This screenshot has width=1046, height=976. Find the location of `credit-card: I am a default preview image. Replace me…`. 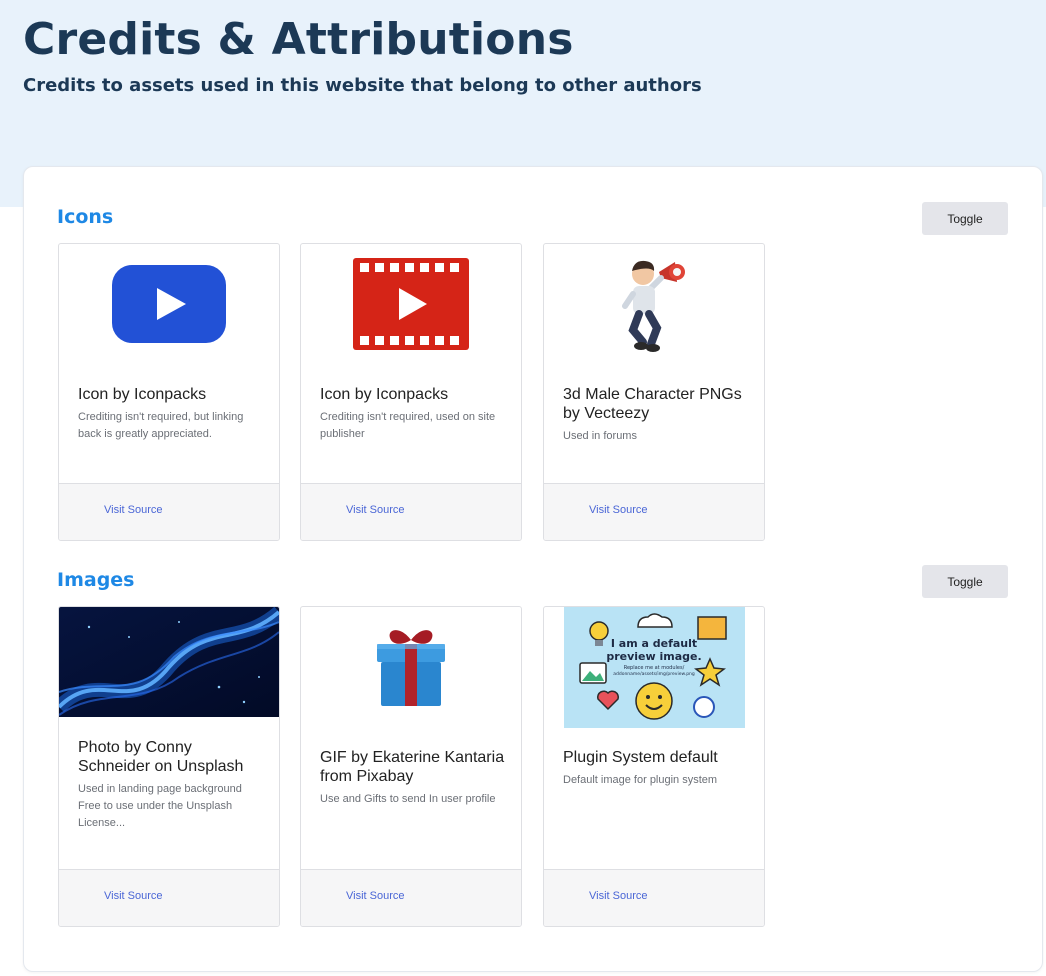

credit-card: I am a default preview image. Replace me… is located at coordinates (654, 766).